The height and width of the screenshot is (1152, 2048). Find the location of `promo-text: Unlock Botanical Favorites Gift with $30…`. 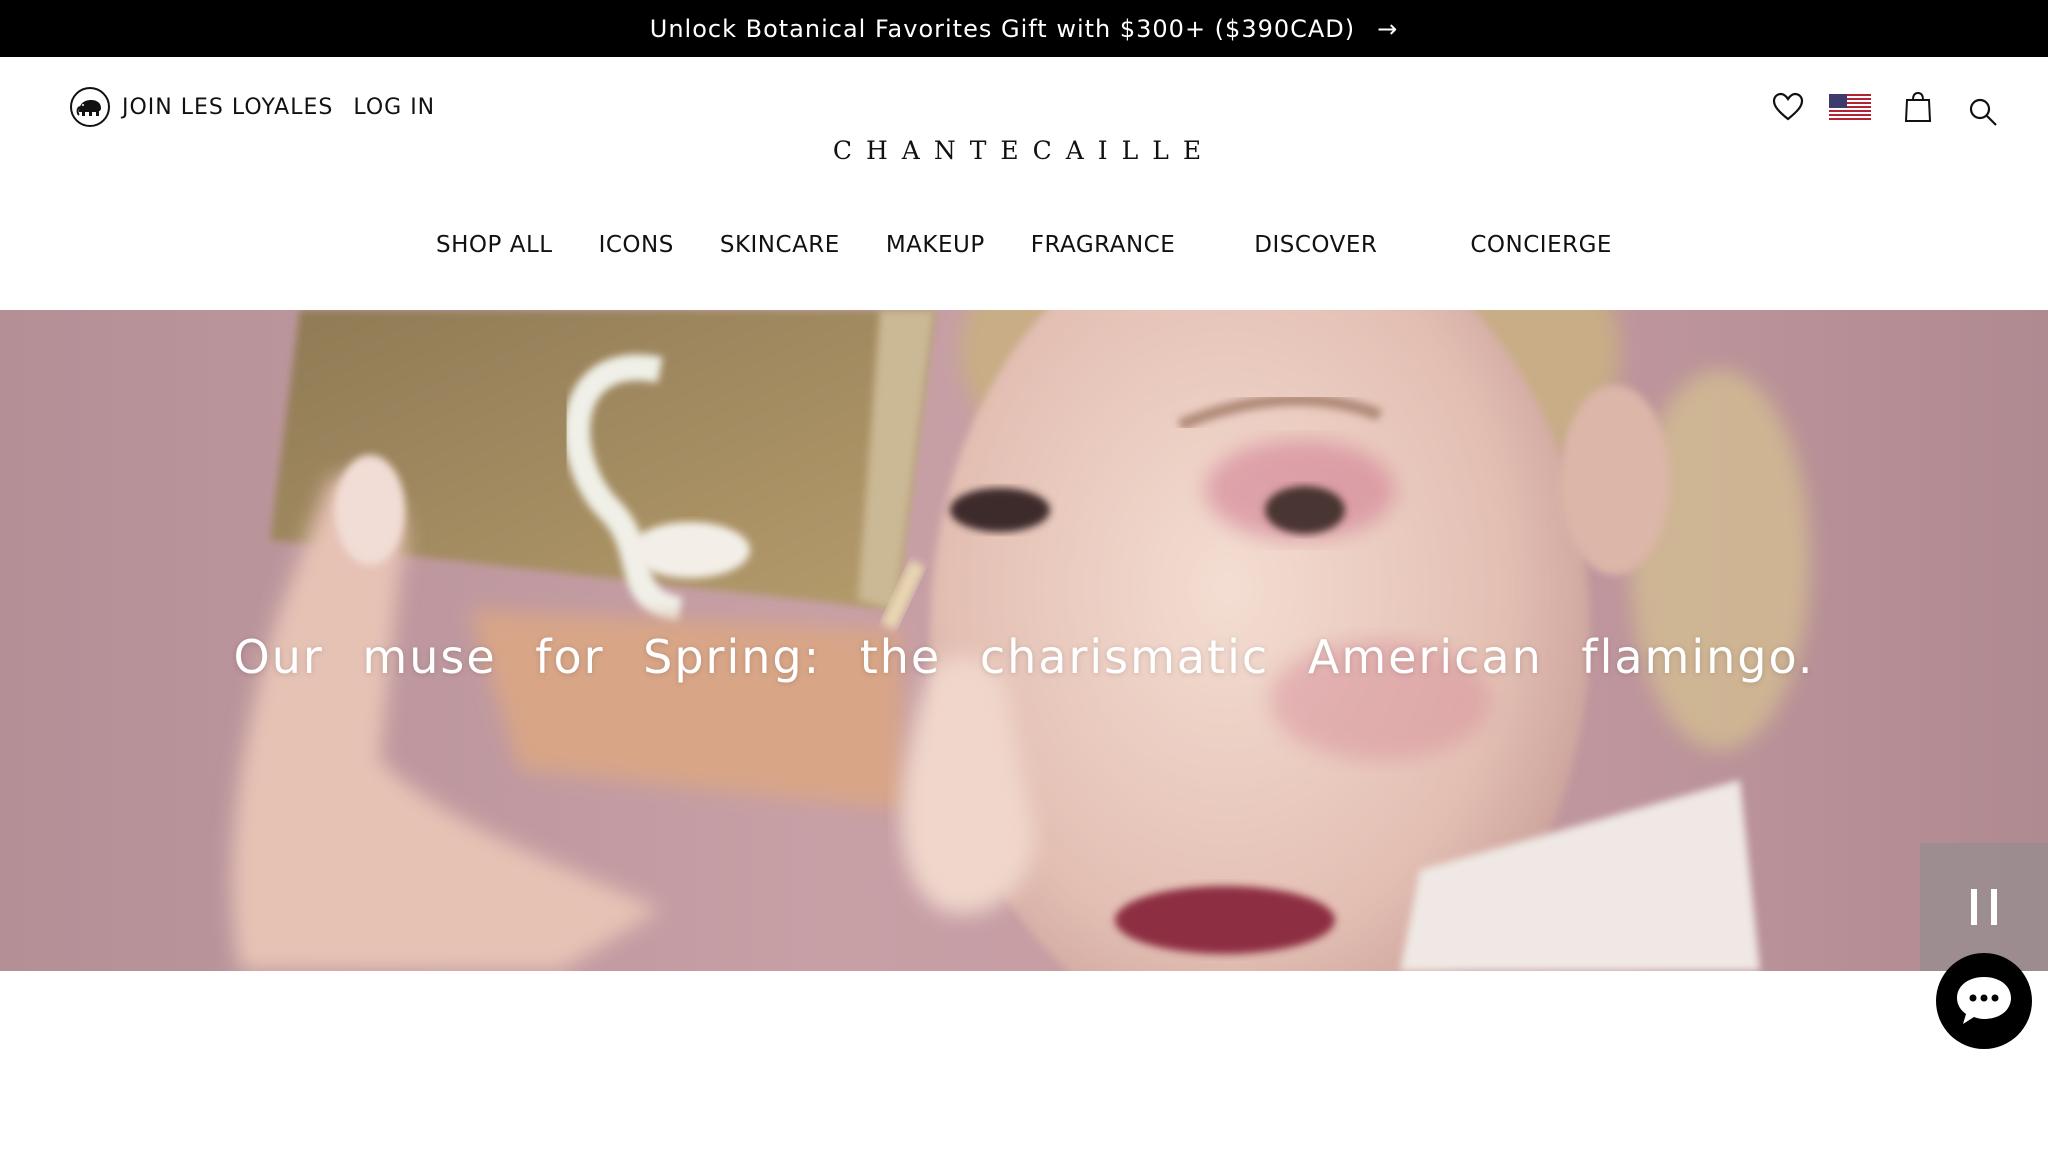

promo-text: Unlock Botanical Favorites Gift with $30… is located at coordinates (1002, 29).